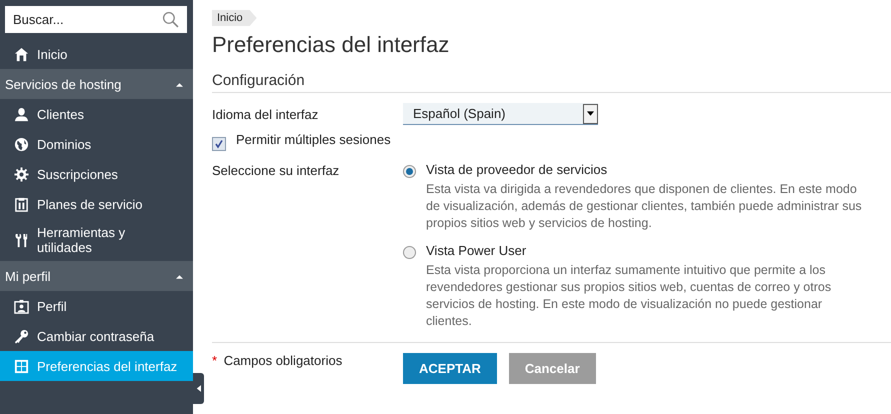 This screenshot has height=414, width=891. I want to click on user-icon, so click(21, 114).